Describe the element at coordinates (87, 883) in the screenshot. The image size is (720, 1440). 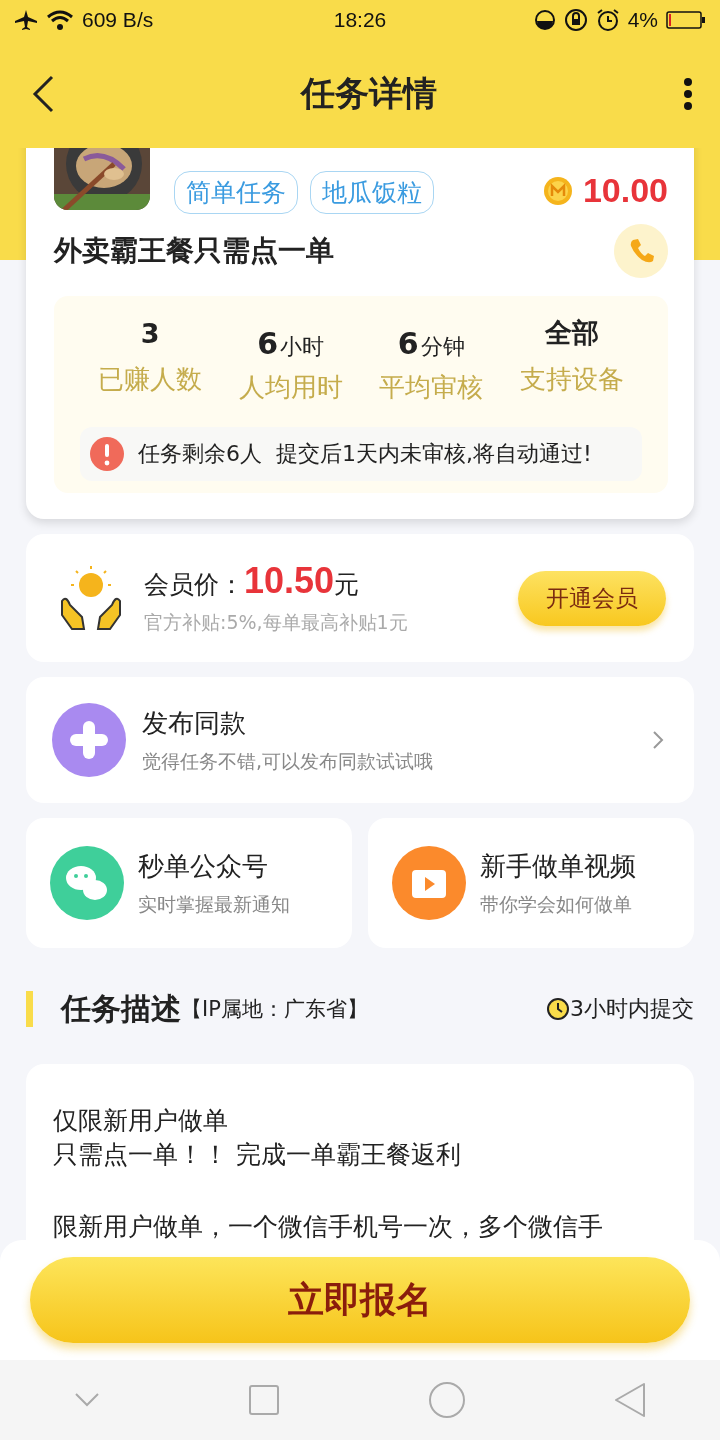
I see `chat-bubbles-icon` at that location.